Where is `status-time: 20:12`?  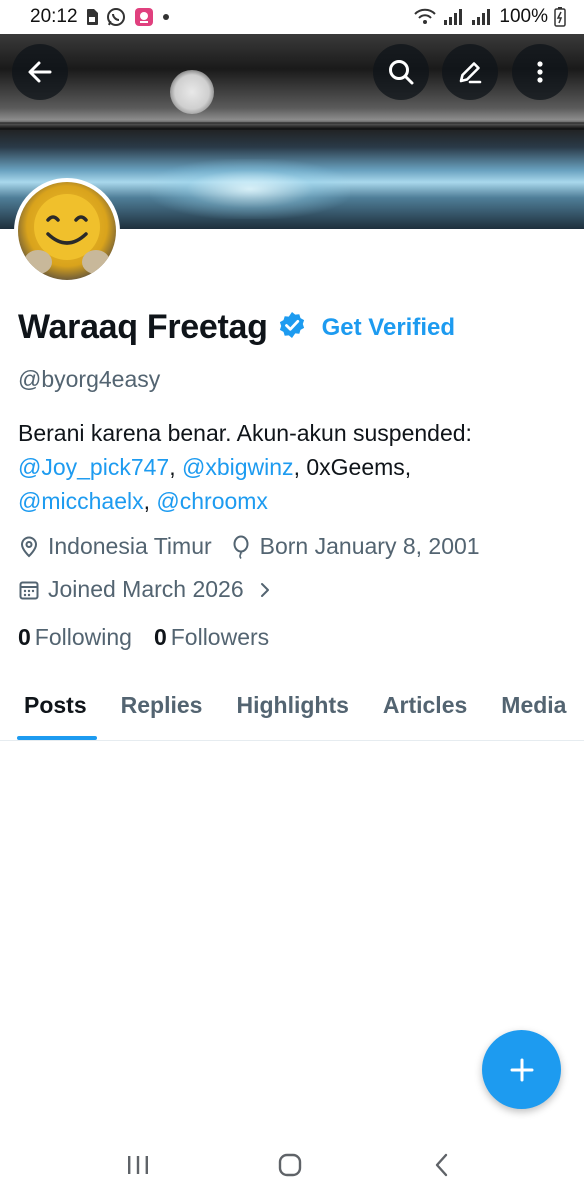
status-time: 20:12 is located at coordinates (54, 16).